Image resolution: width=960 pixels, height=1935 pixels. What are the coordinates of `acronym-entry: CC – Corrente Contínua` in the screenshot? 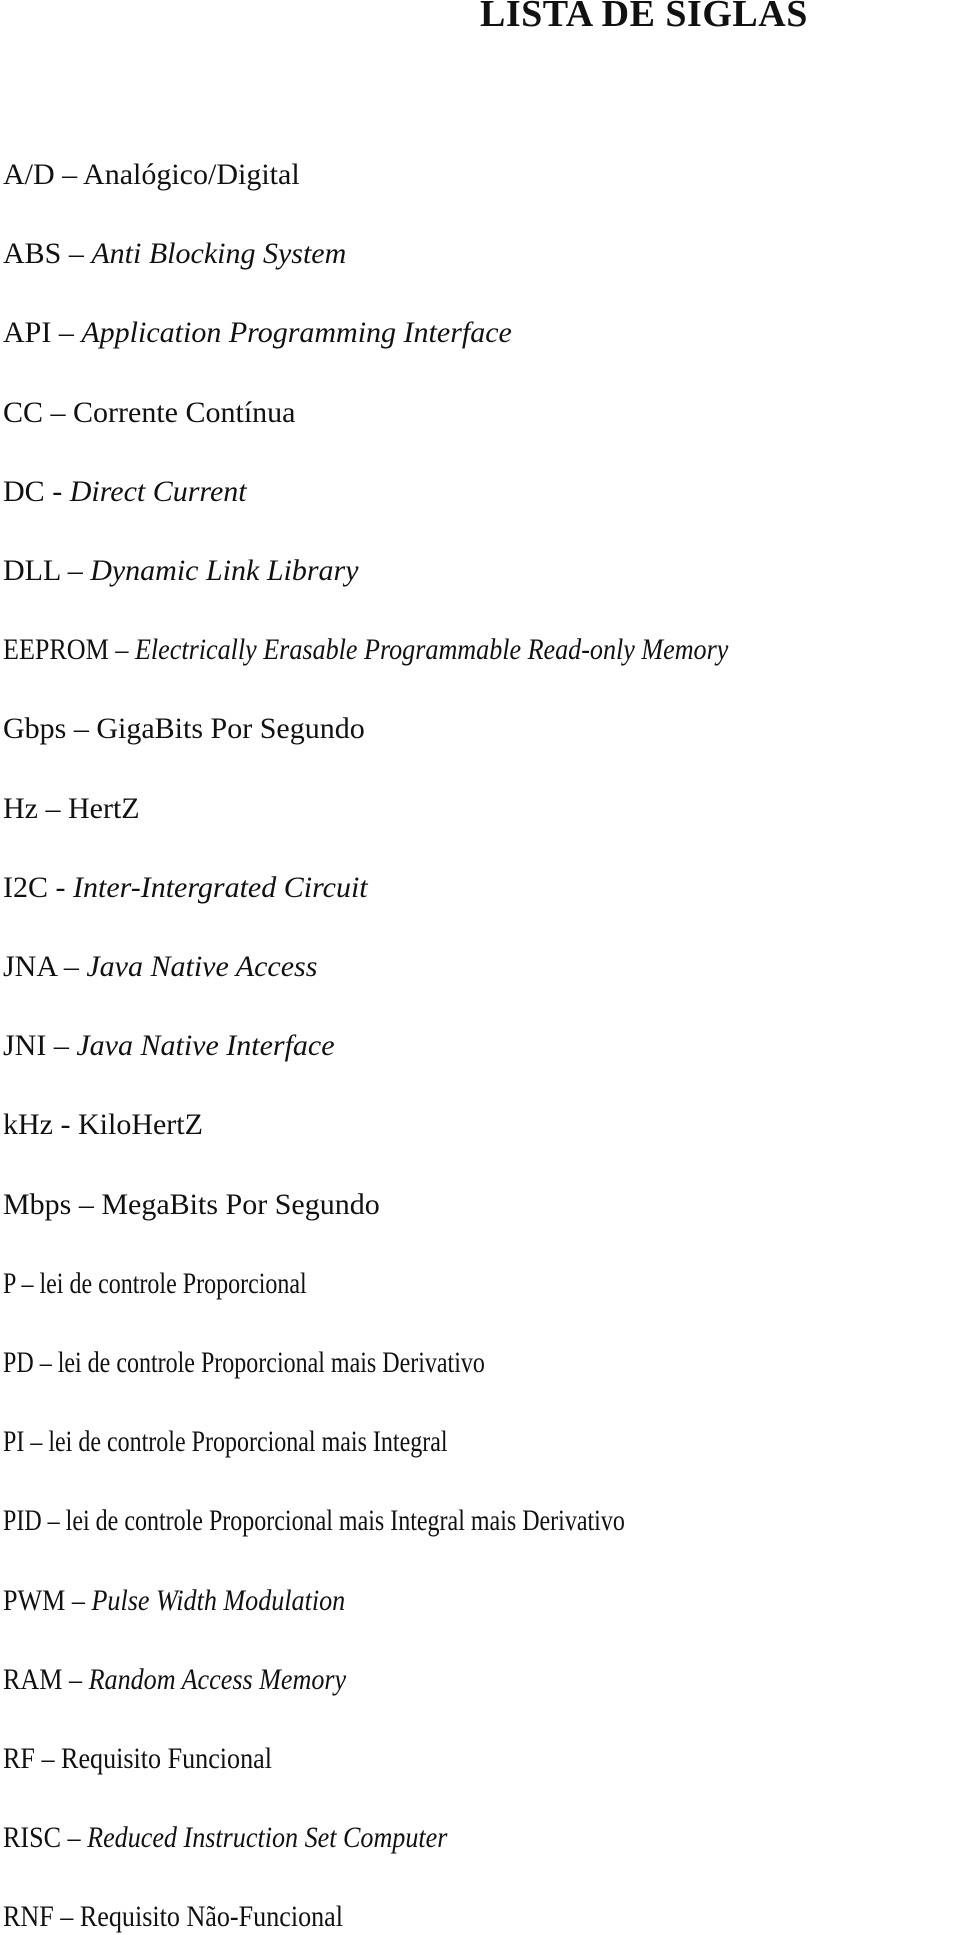 It's located at (149, 413).